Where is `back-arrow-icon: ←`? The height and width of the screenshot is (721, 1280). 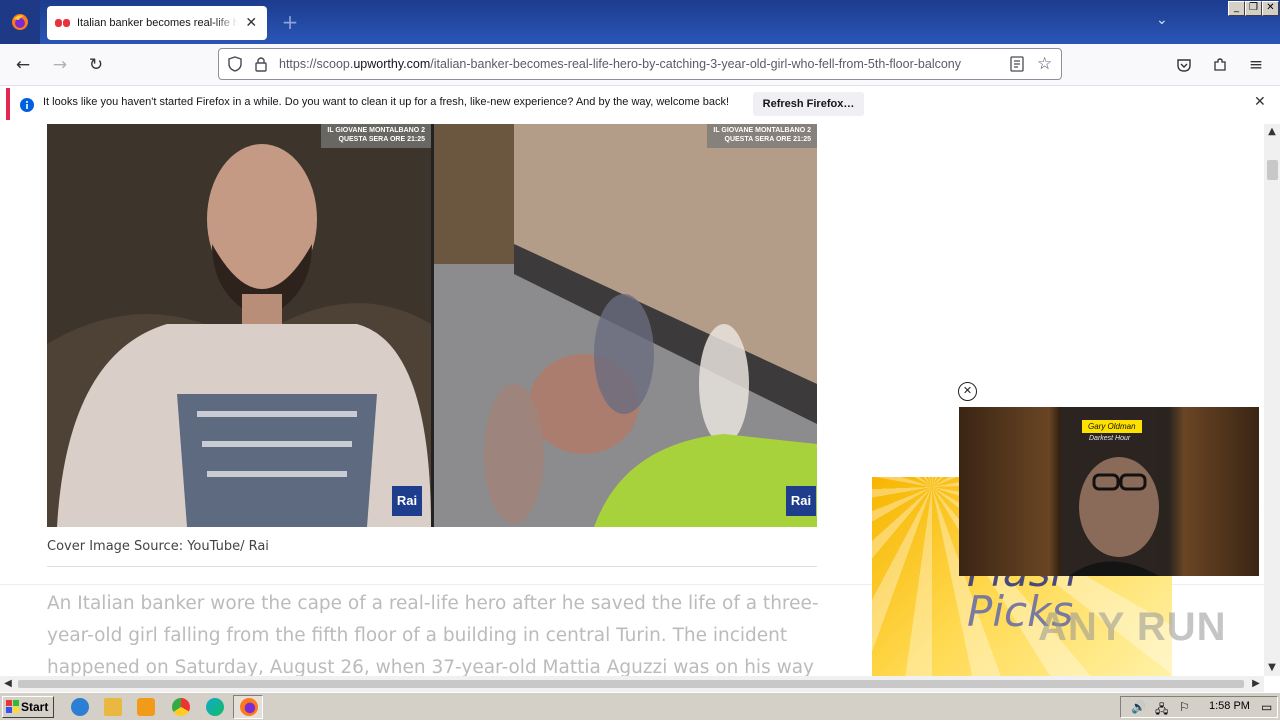
back-arrow-icon: ← is located at coordinates (23, 65).